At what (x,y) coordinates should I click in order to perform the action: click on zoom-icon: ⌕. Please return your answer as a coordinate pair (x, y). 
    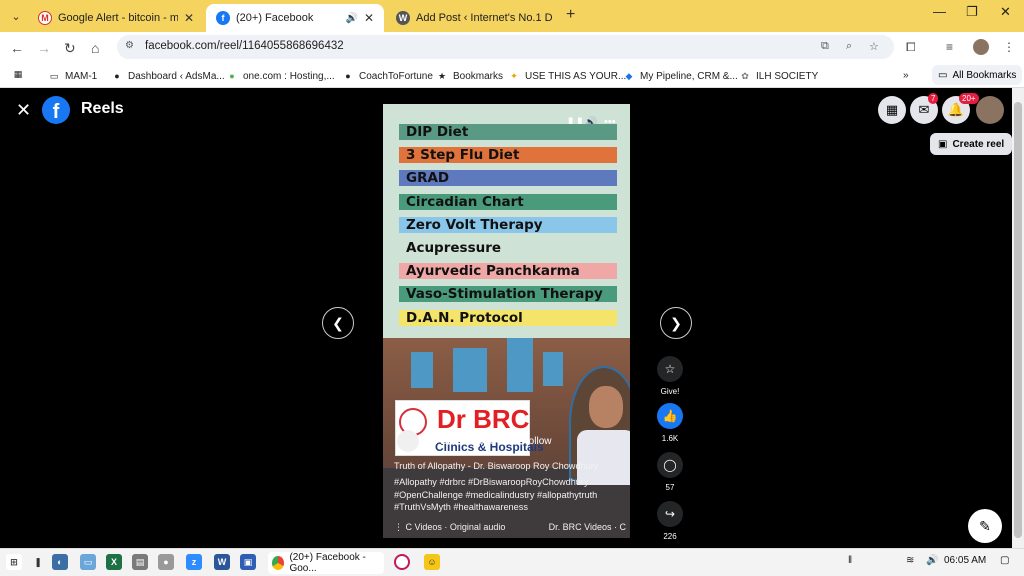
    Looking at the image, I should click on (849, 46).